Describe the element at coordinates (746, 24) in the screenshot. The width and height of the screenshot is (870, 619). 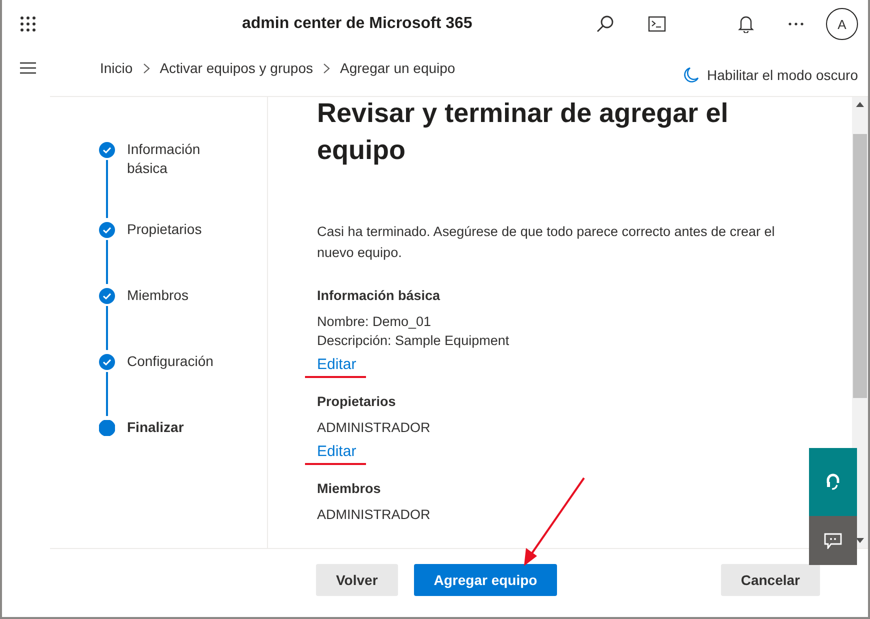
I see `notification-bell-icon` at that location.